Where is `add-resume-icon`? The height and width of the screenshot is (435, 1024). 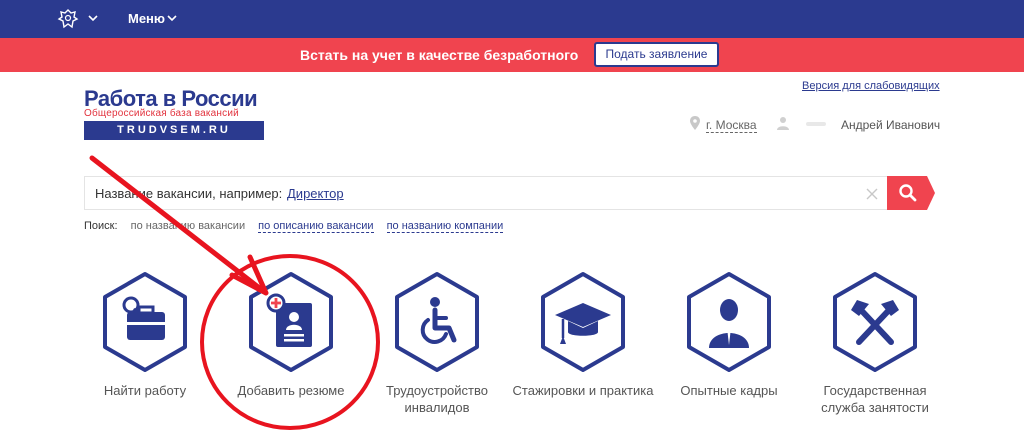
add-resume-icon is located at coordinates (291, 322).